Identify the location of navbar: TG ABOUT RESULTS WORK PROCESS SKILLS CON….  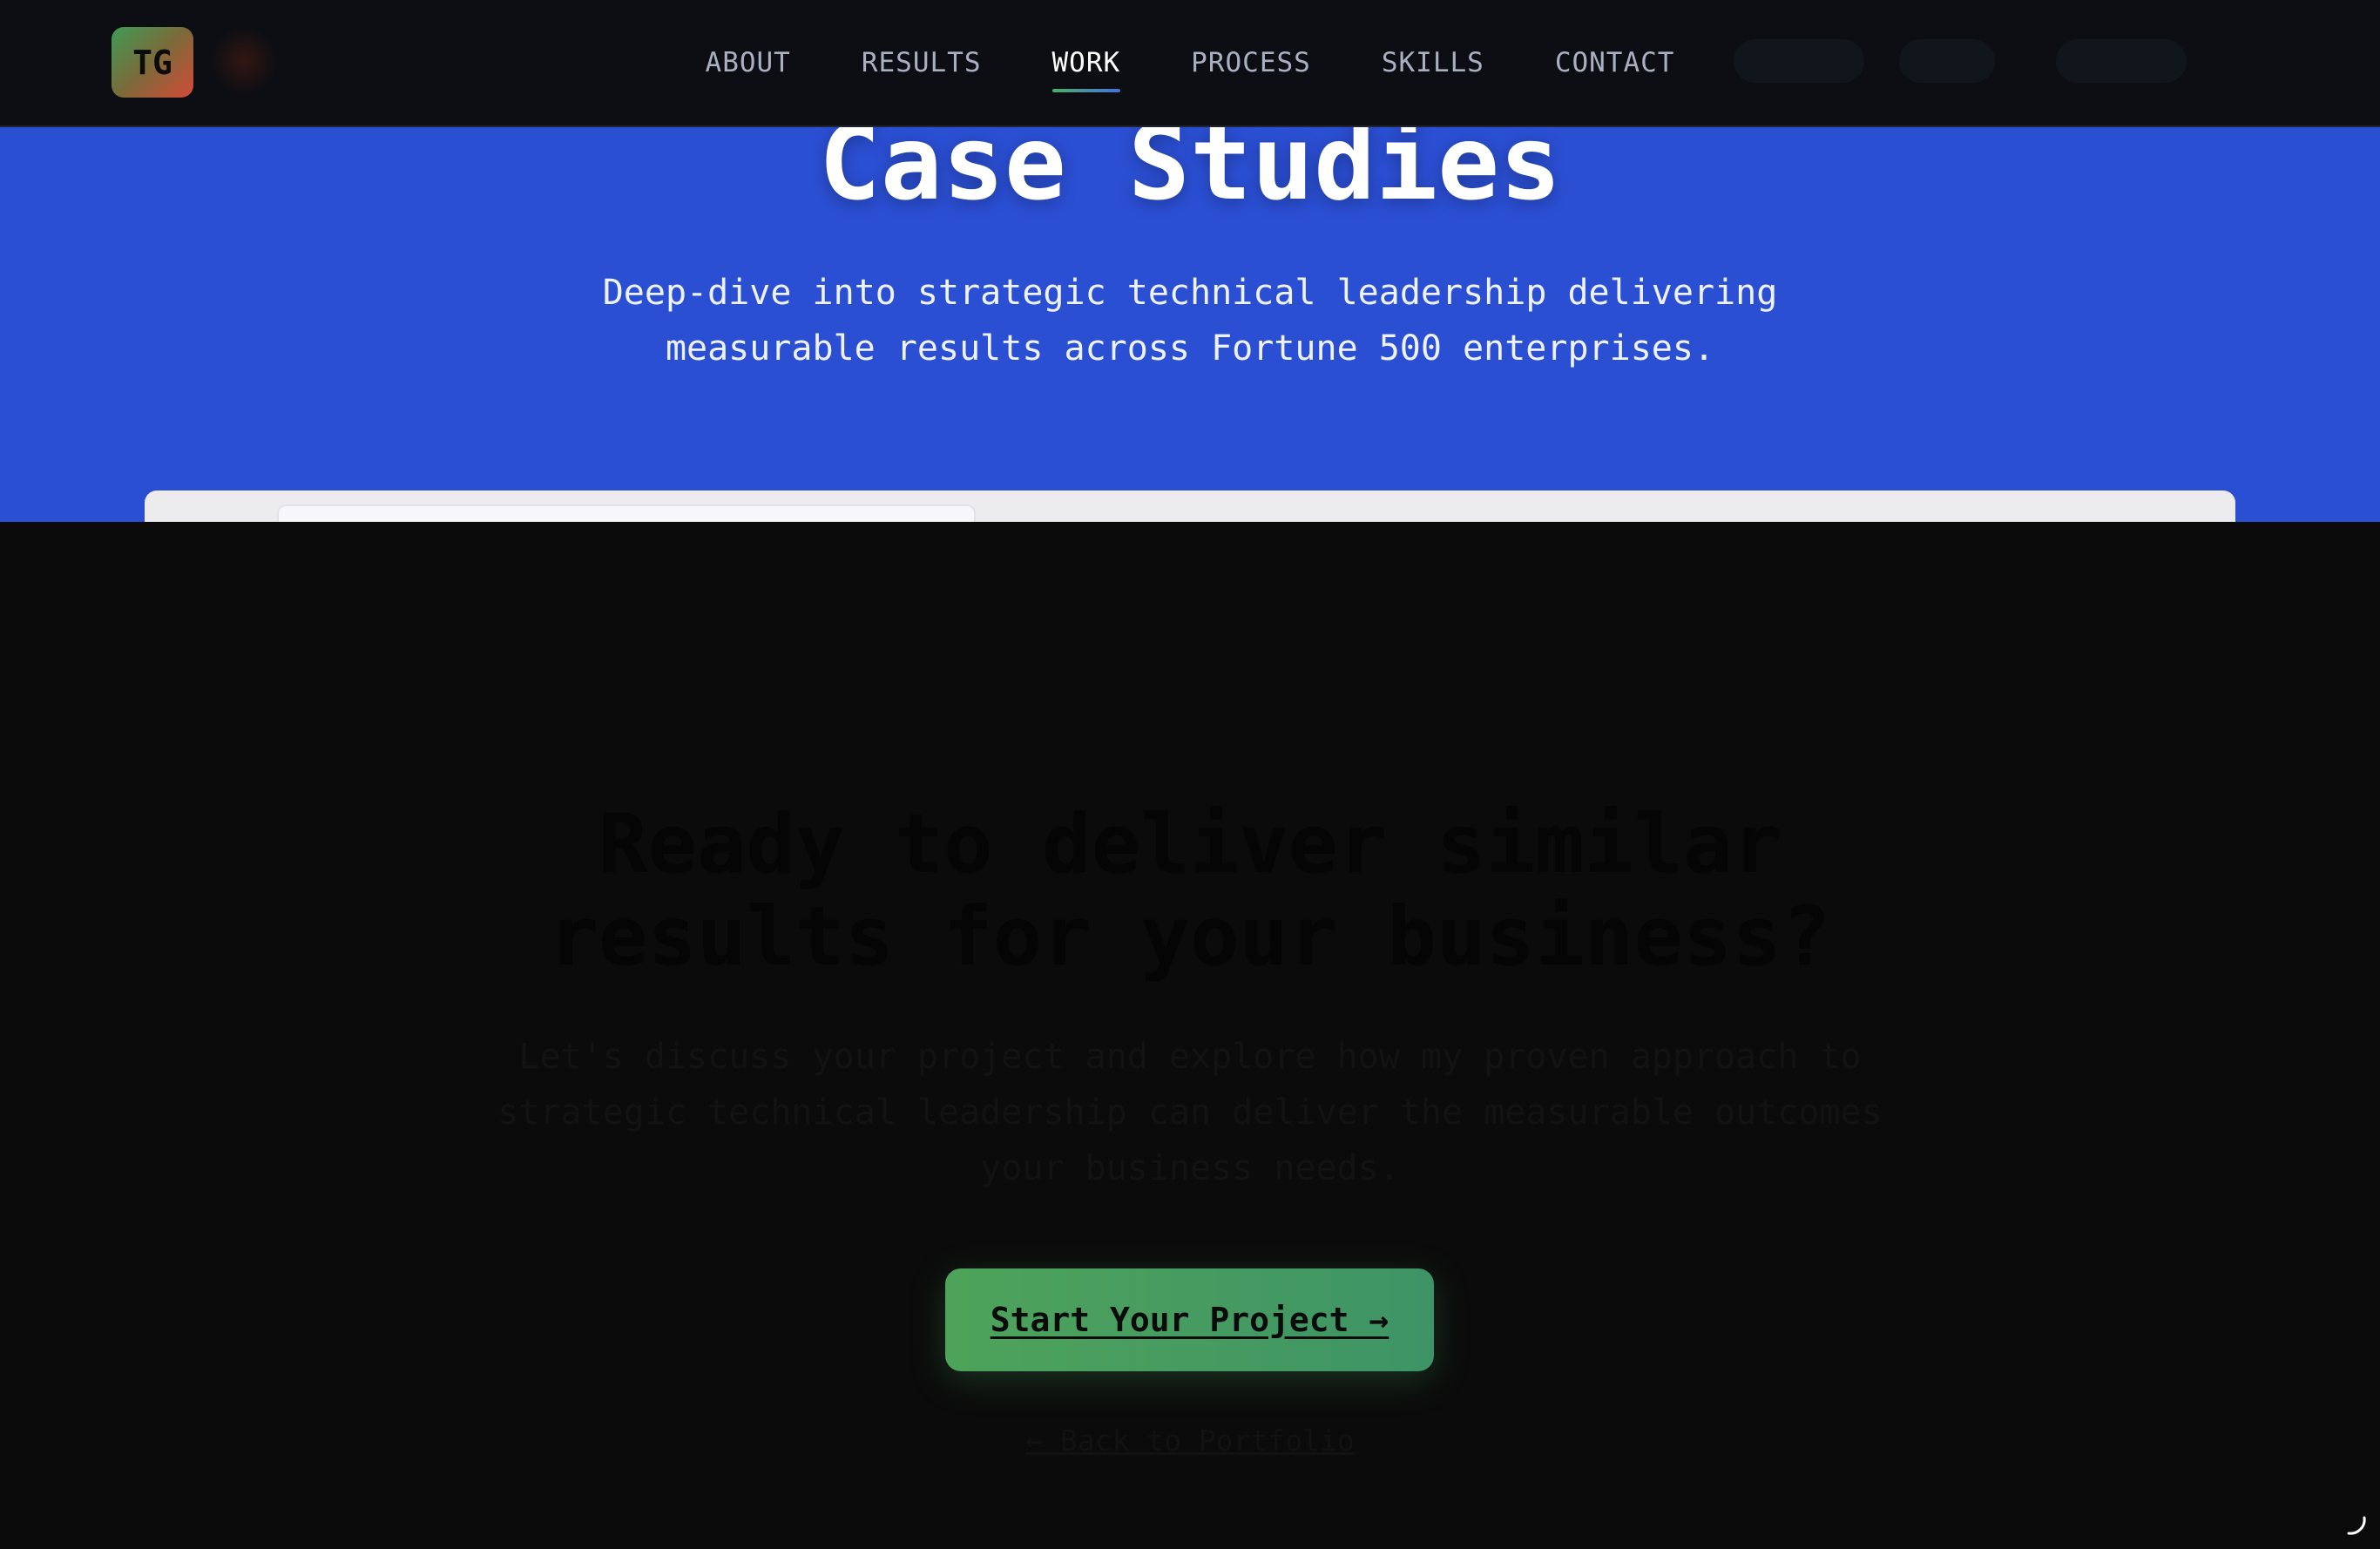
(1190, 63).